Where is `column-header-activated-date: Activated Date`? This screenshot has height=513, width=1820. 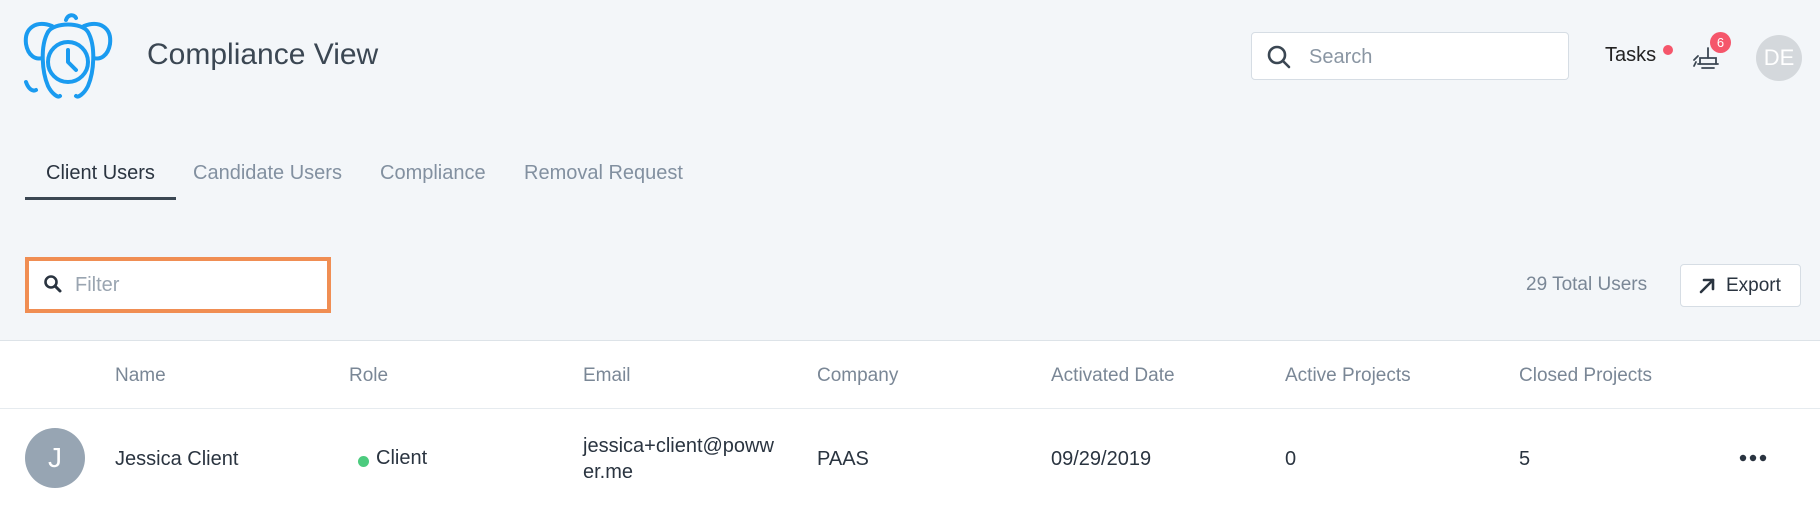
column-header-activated-date: Activated Date is located at coordinates (1113, 376).